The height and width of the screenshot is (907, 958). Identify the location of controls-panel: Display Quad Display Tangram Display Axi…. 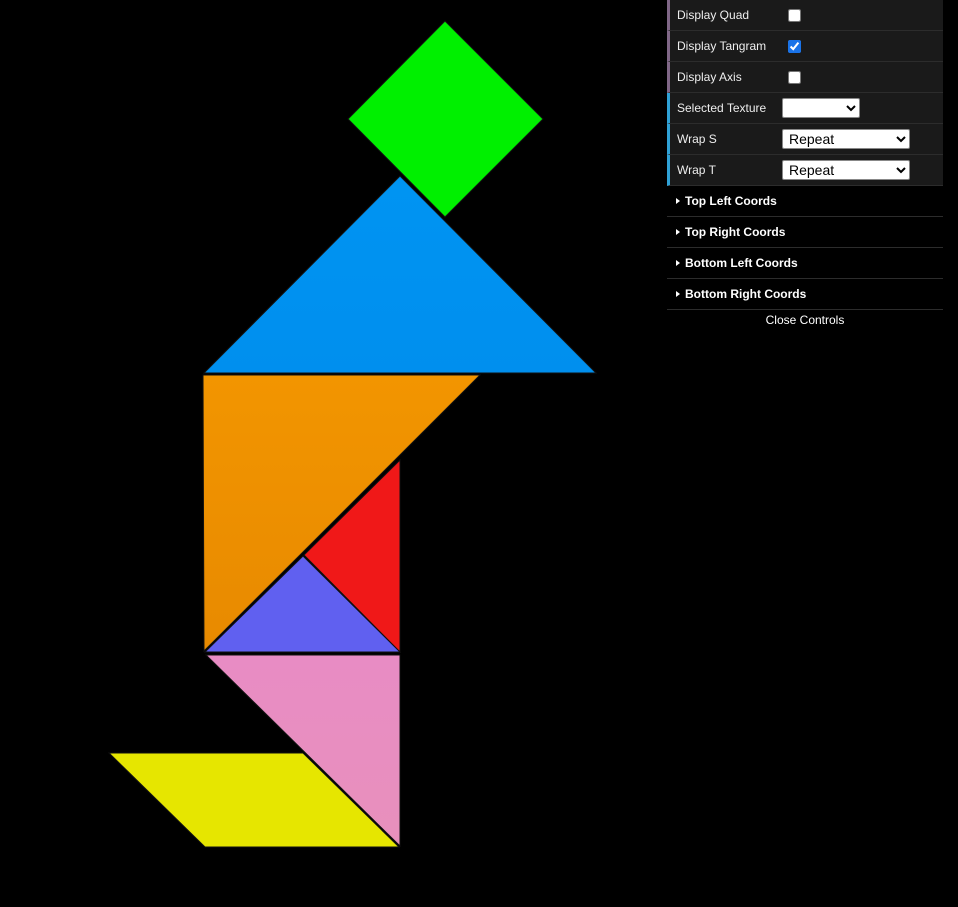
(805, 165).